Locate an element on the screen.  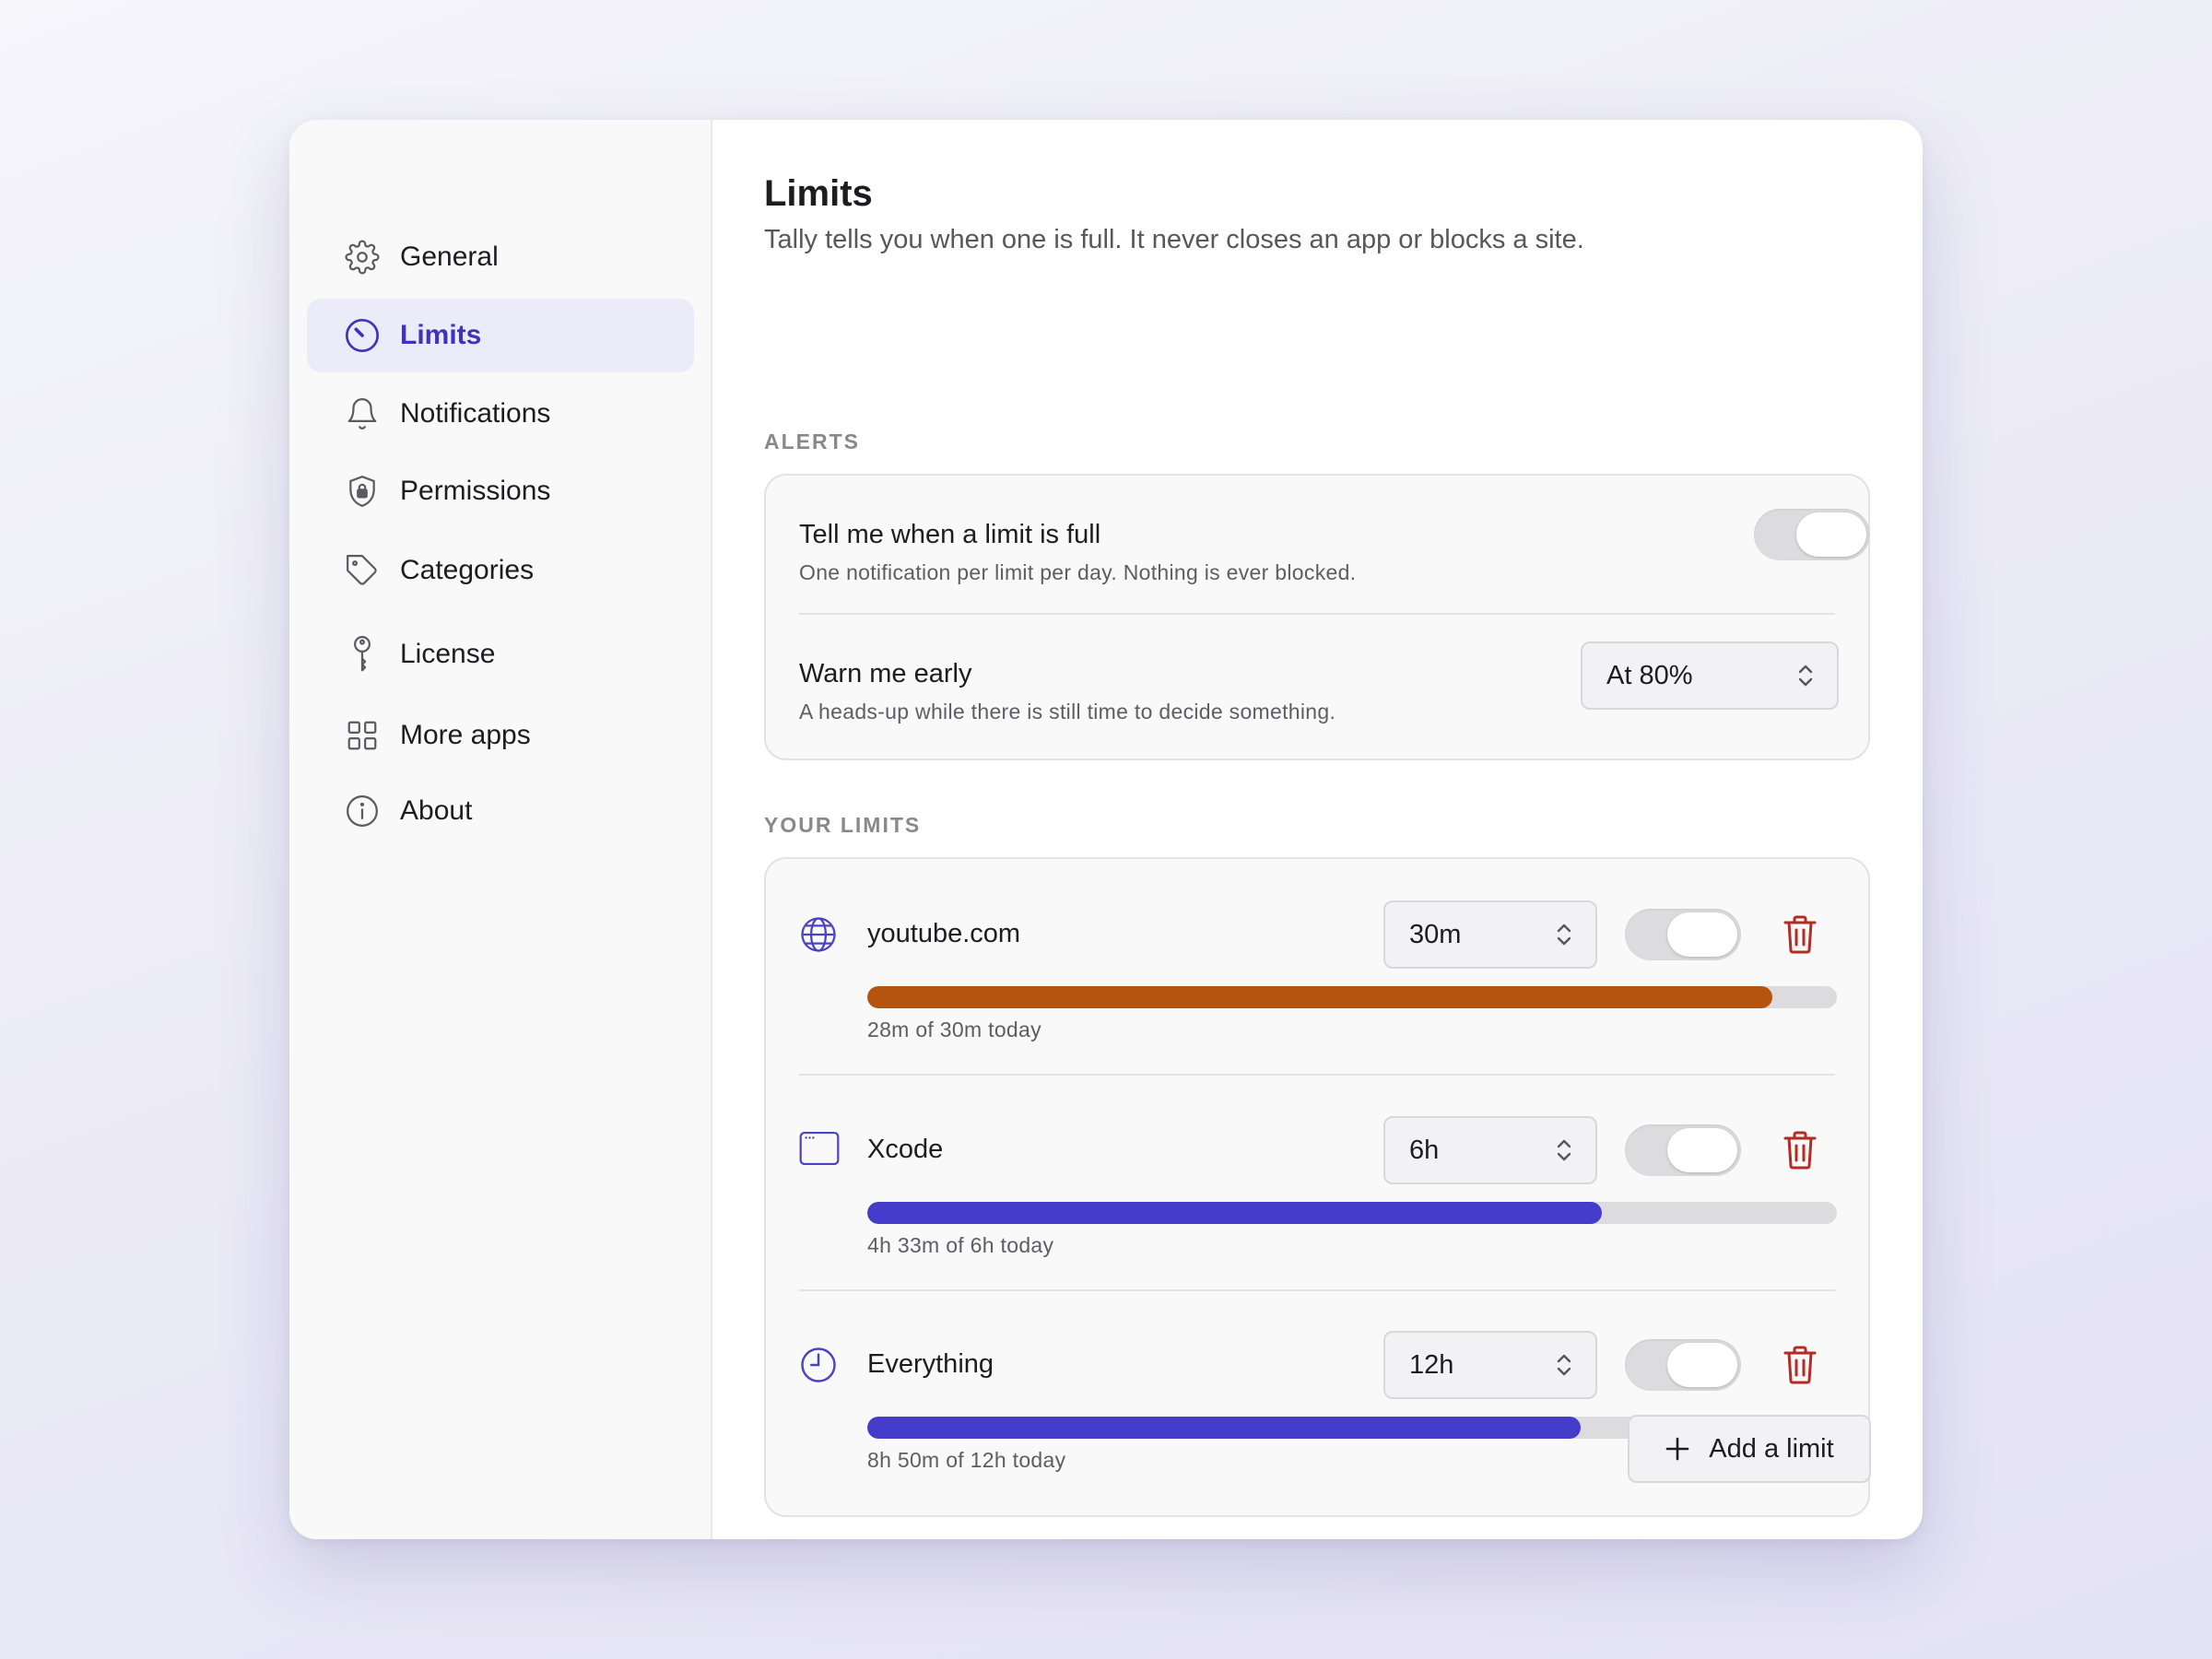
limit-name: Xcode is located at coordinates (905, 1149).